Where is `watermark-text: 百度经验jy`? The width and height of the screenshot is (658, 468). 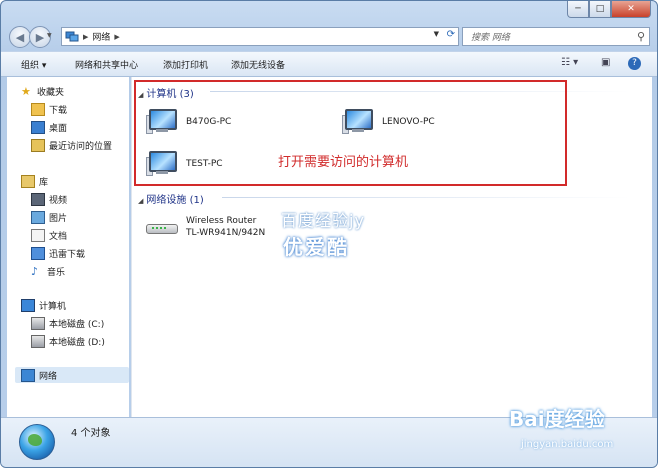
watermark-text: 百度经验jy is located at coordinates (323, 220).